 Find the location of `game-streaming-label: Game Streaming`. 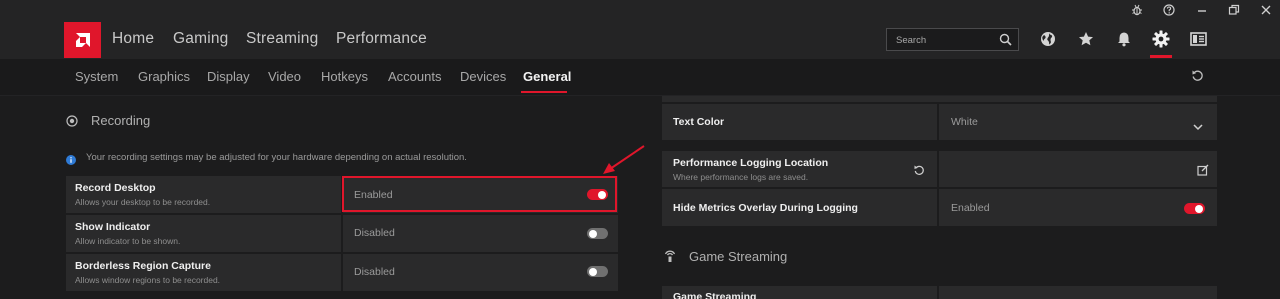

game-streaming-label: Game Streaming is located at coordinates (715, 295).